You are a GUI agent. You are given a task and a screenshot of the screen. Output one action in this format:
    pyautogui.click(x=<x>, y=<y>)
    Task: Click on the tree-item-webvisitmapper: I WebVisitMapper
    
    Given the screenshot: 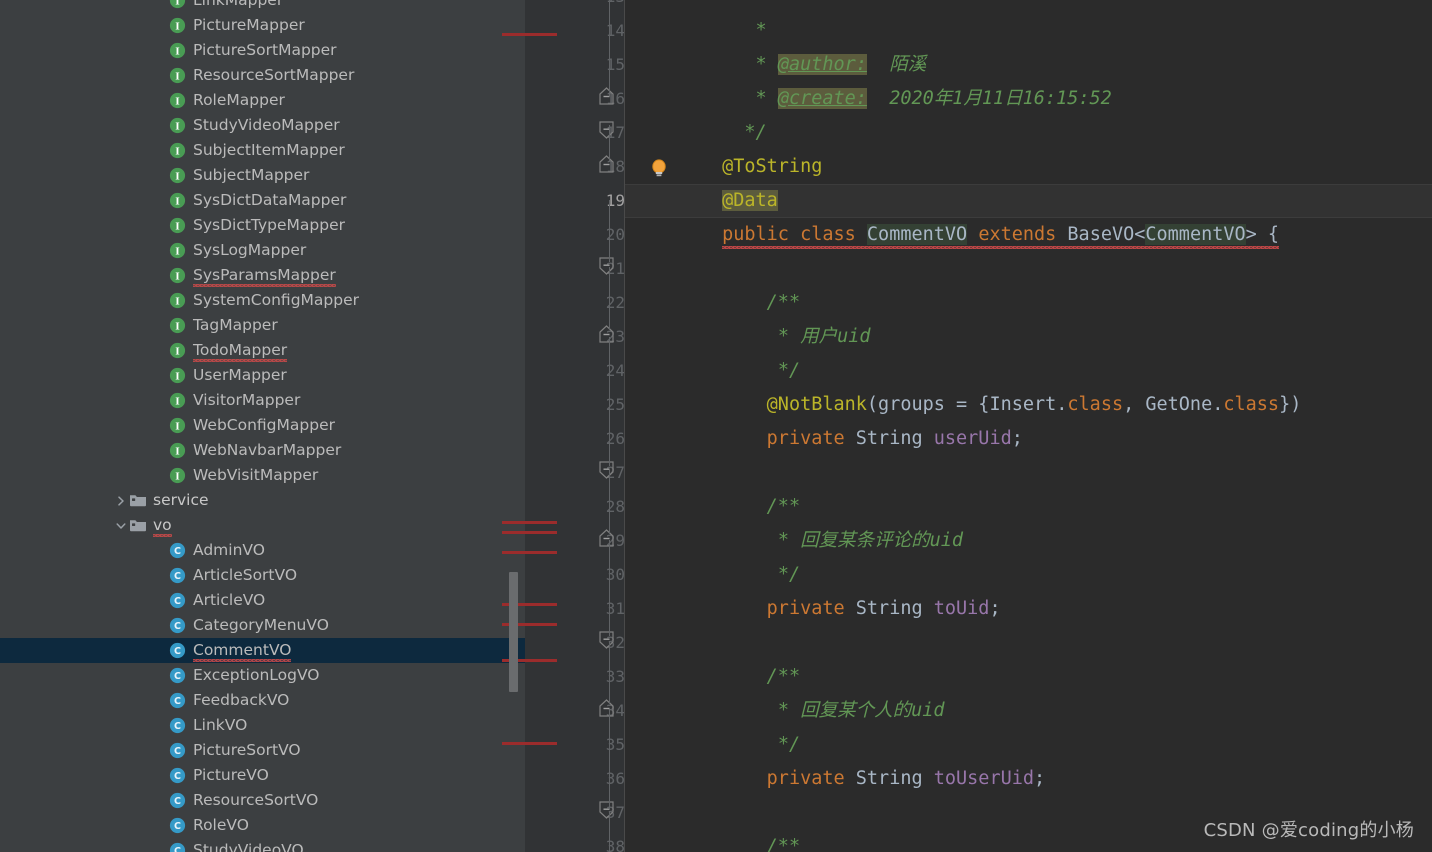 What is the action you would take?
    pyautogui.click(x=262, y=475)
    